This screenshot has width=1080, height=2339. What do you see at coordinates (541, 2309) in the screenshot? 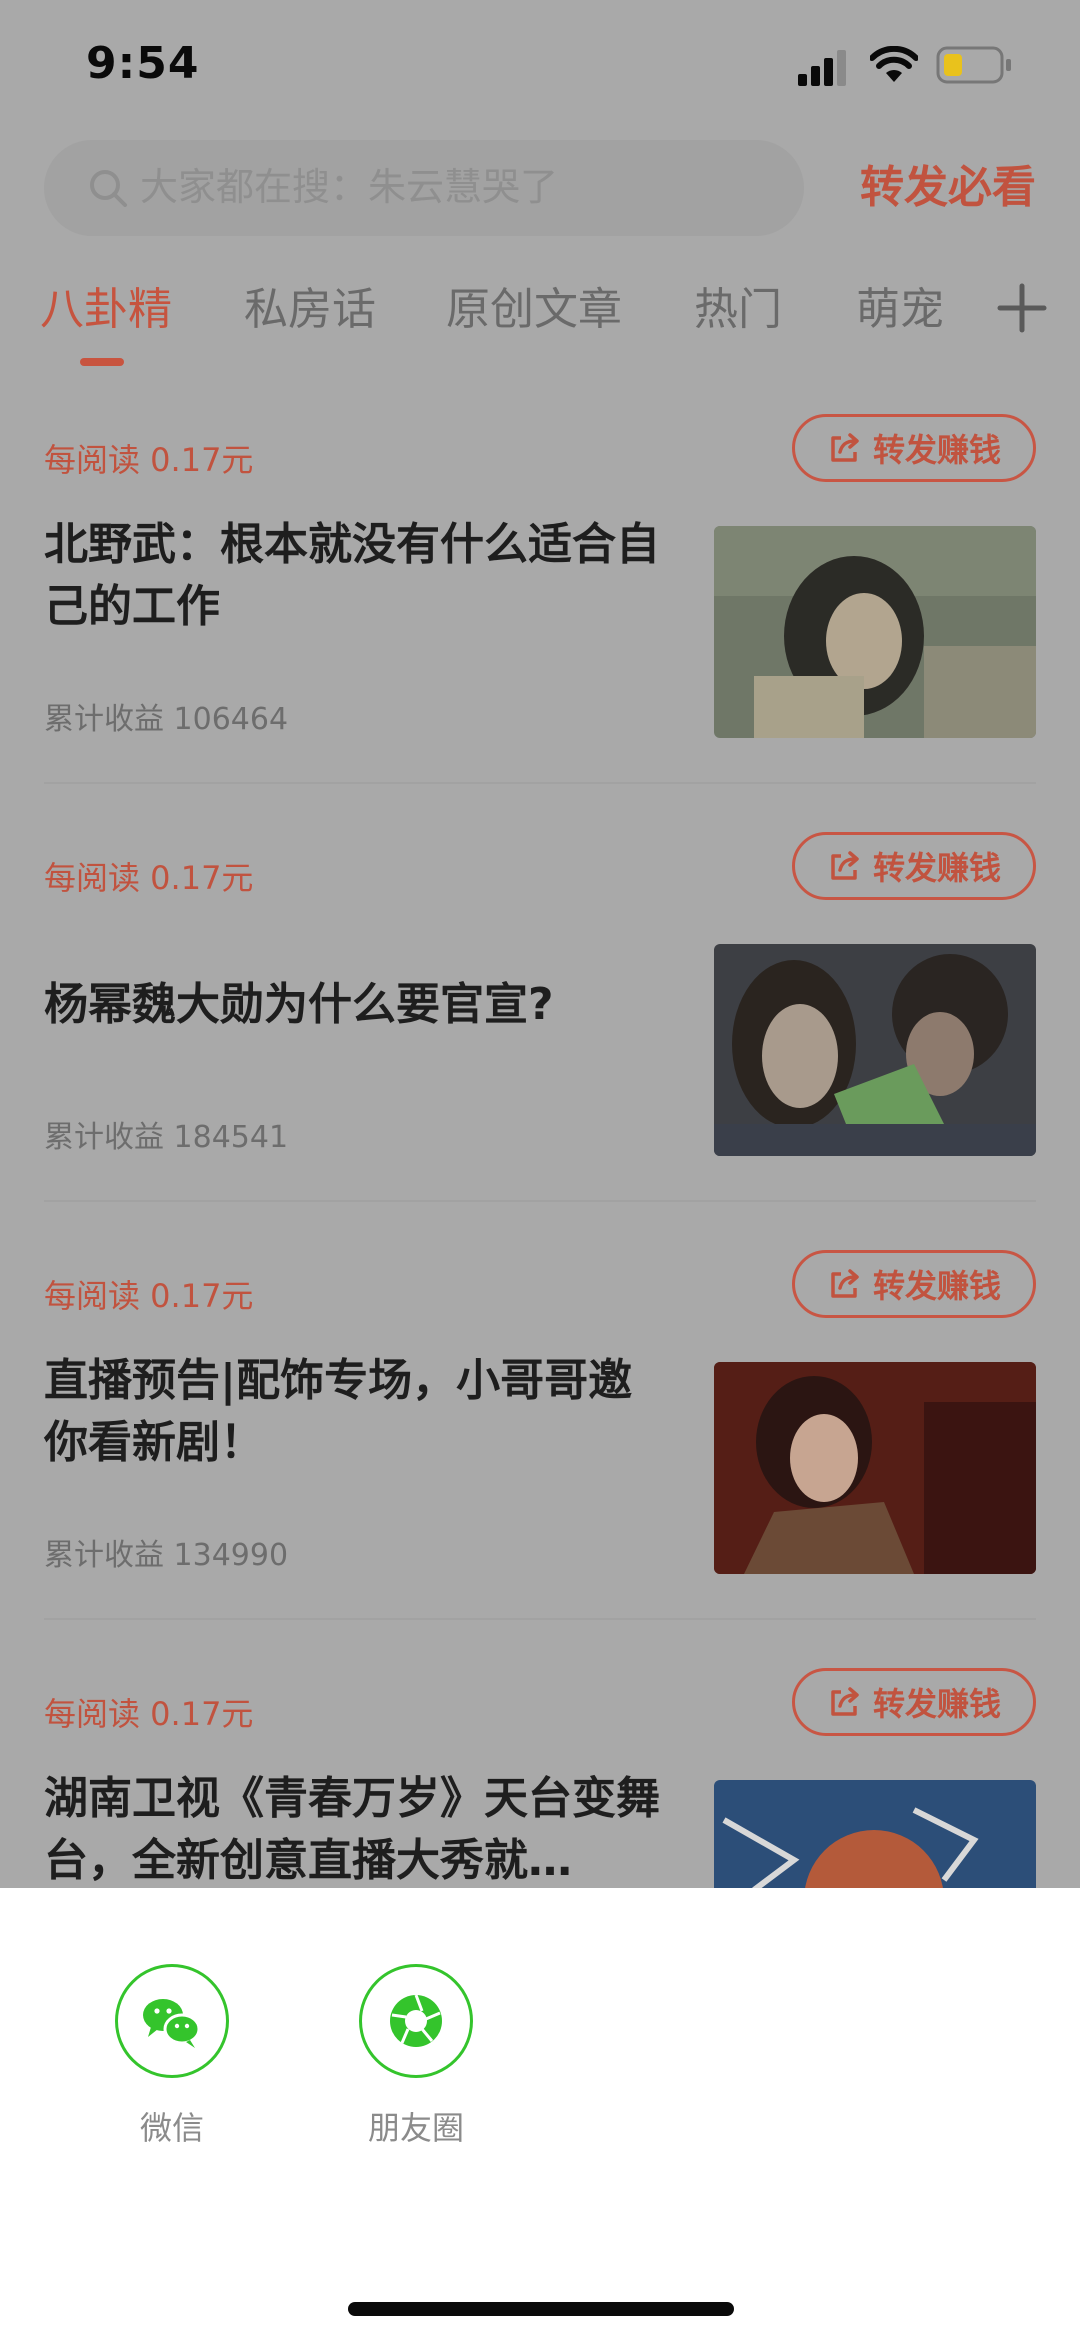
I see `home-indicator` at bounding box center [541, 2309].